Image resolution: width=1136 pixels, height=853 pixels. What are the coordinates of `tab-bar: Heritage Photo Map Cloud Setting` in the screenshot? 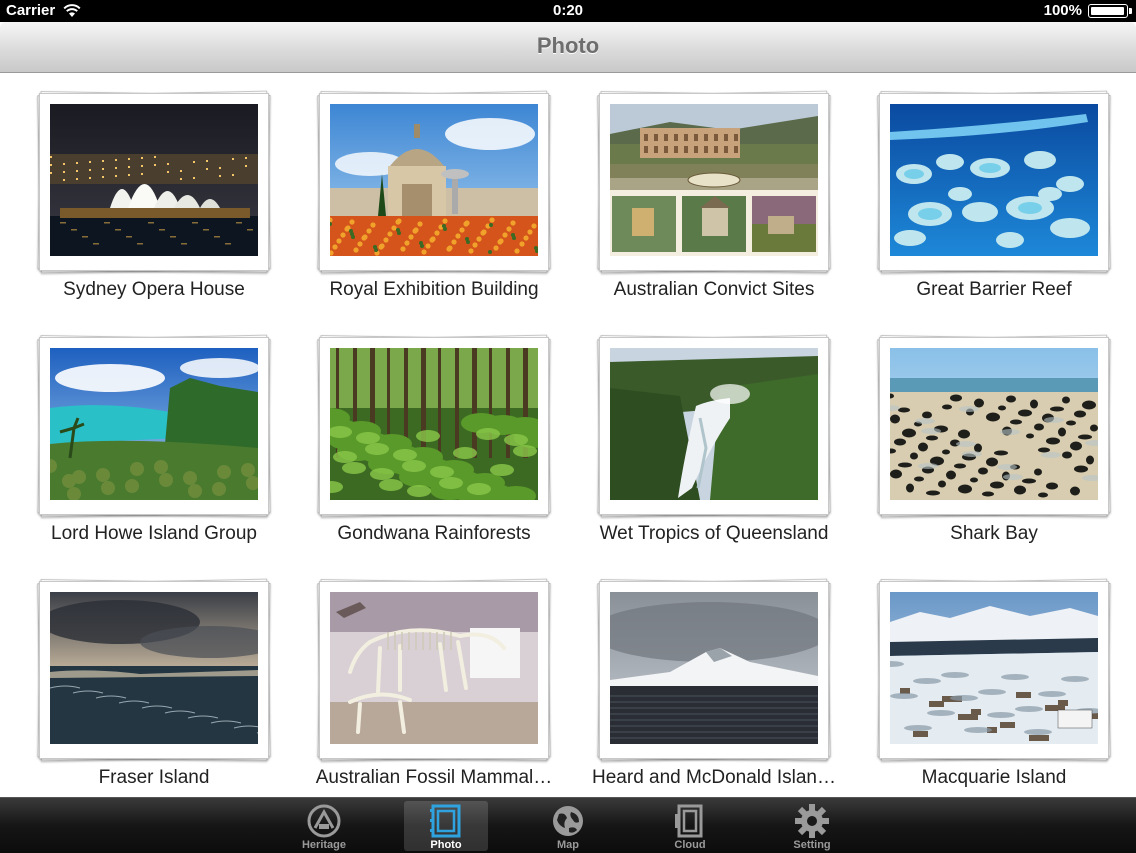 It's located at (568, 825).